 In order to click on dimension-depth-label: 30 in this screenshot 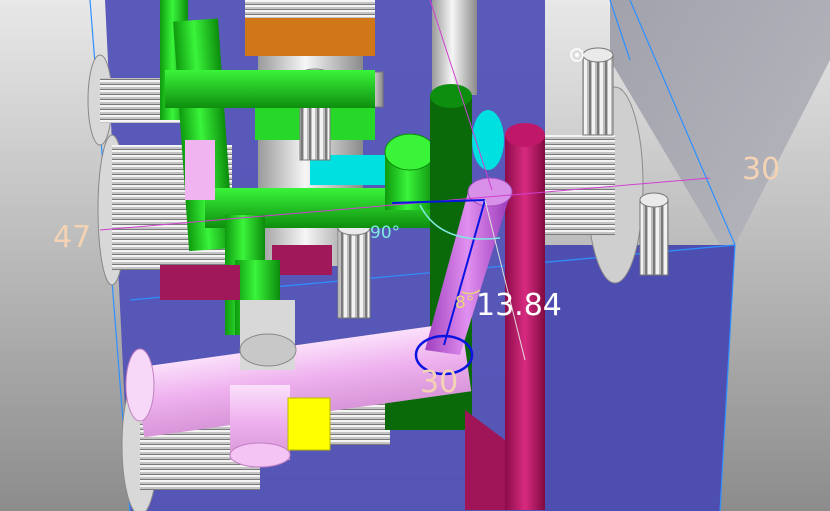, I will do `click(439, 383)`.